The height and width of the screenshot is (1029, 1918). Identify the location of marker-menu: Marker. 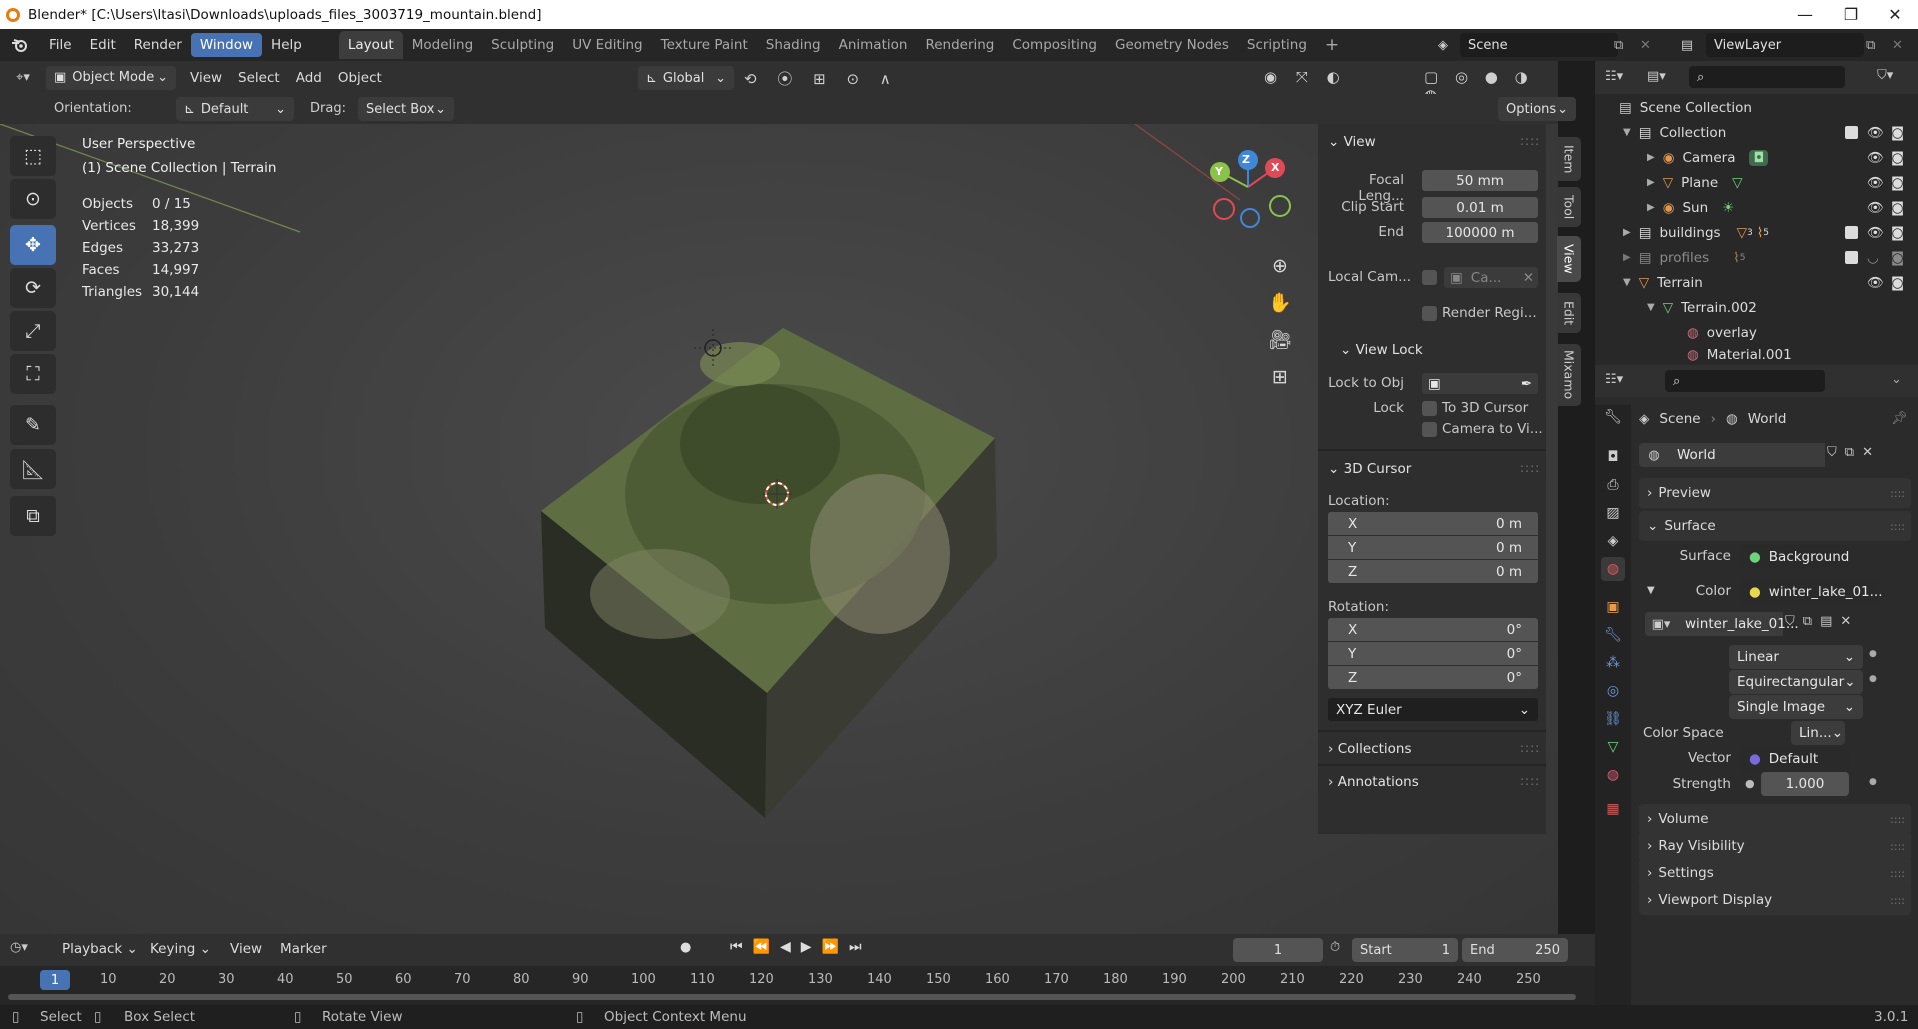
(303, 949).